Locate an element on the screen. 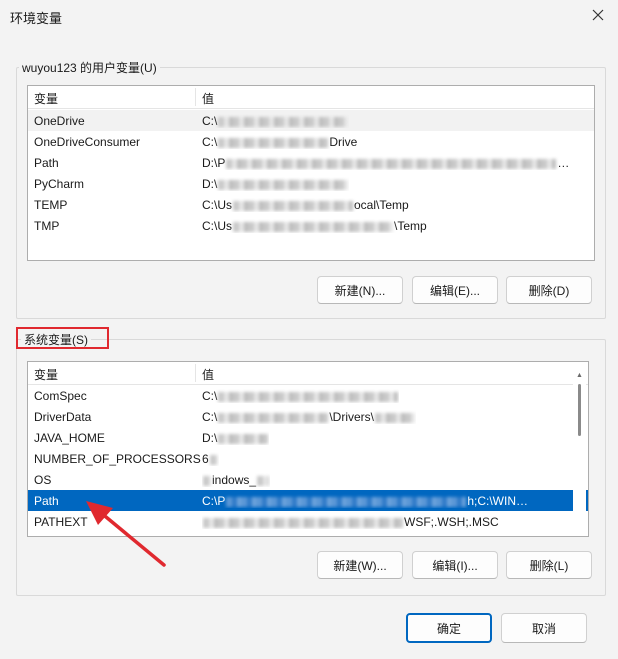 The image size is (618, 659). variable-name: DriverData is located at coordinates (63, 417).